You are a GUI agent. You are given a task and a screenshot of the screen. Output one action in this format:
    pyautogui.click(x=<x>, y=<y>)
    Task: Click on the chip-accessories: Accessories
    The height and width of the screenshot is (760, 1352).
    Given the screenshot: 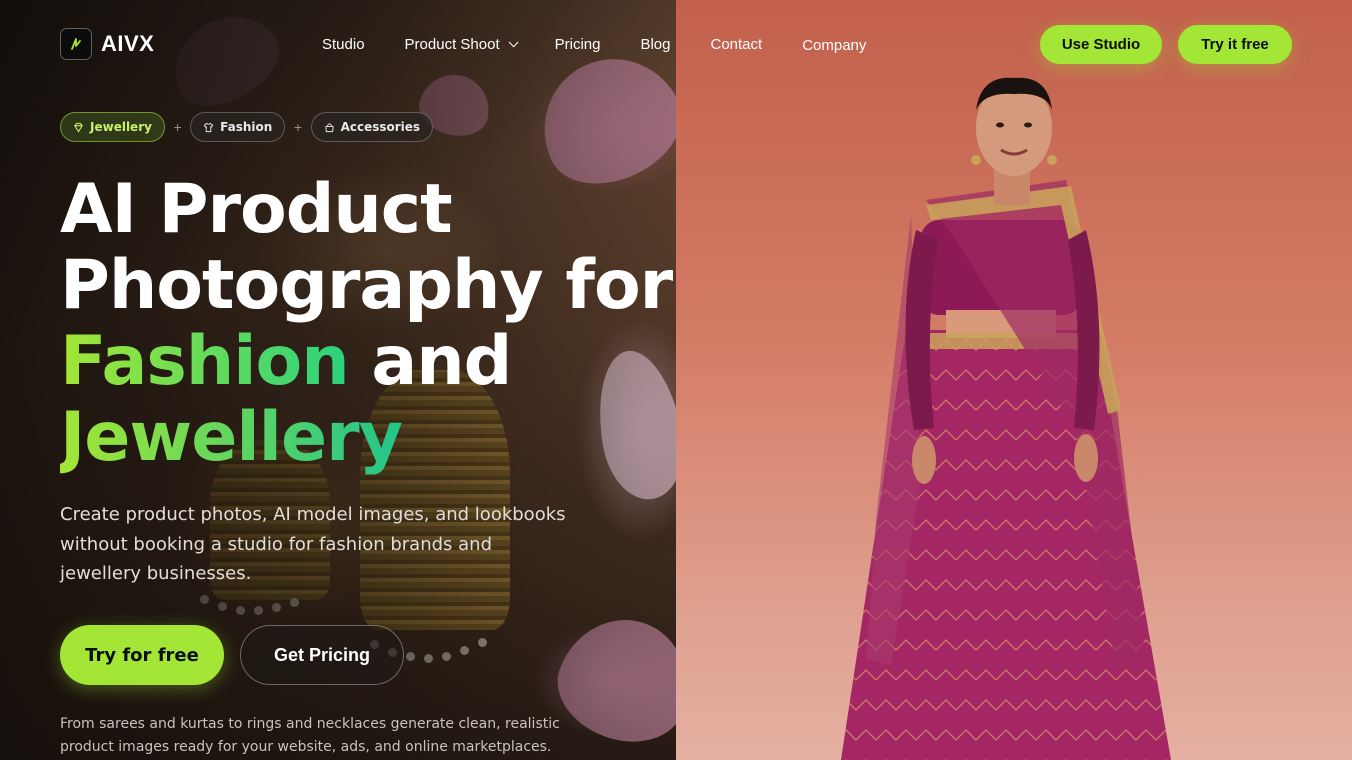 What is the action you would take?
    pyautogui.click(x=372, y=127)
    